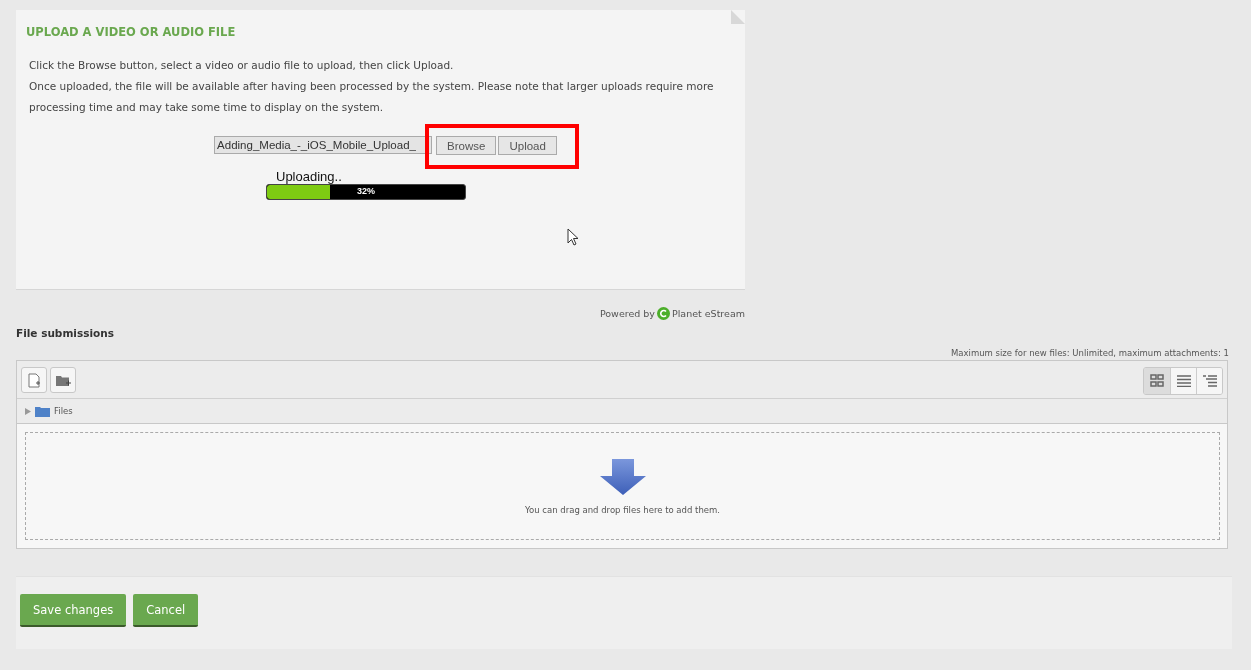 This screenshot has width=1251, height=670. What do you see at coordinates (622, 510) in the screenshot?
I see `drop-hint: You can drag and drop files here to add them.` at bounding box center [622, 510].